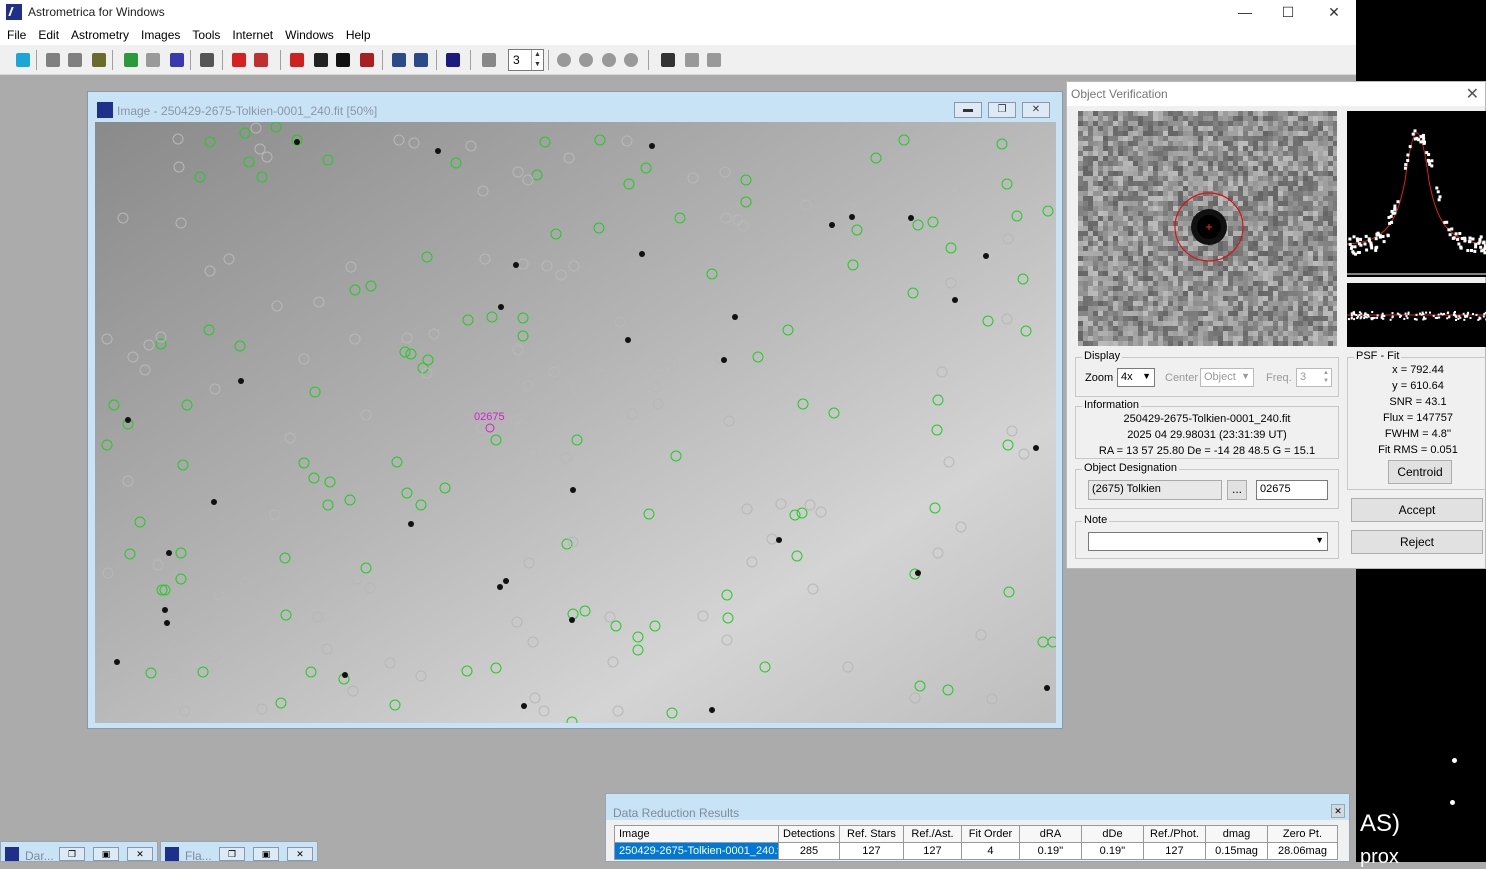  What do you see at coordinates (990, 851) in the screenshot?
I see `table-cell: 4` at bounding box center [990, 851].